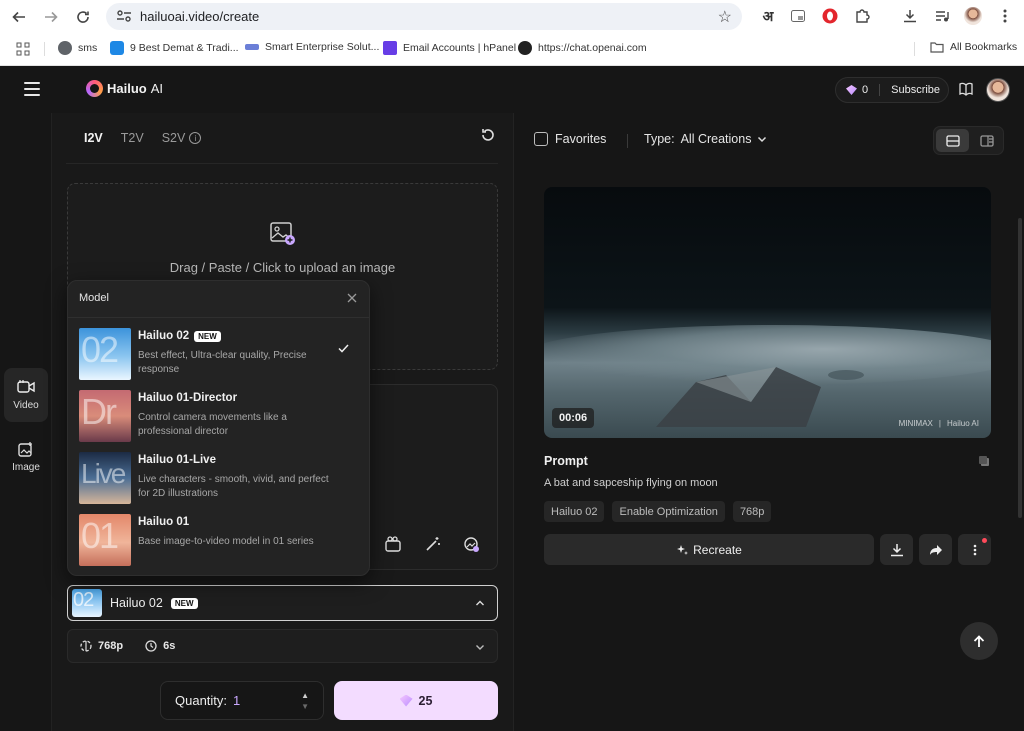  I want to click on model-thumbnail, so click(87, 603).